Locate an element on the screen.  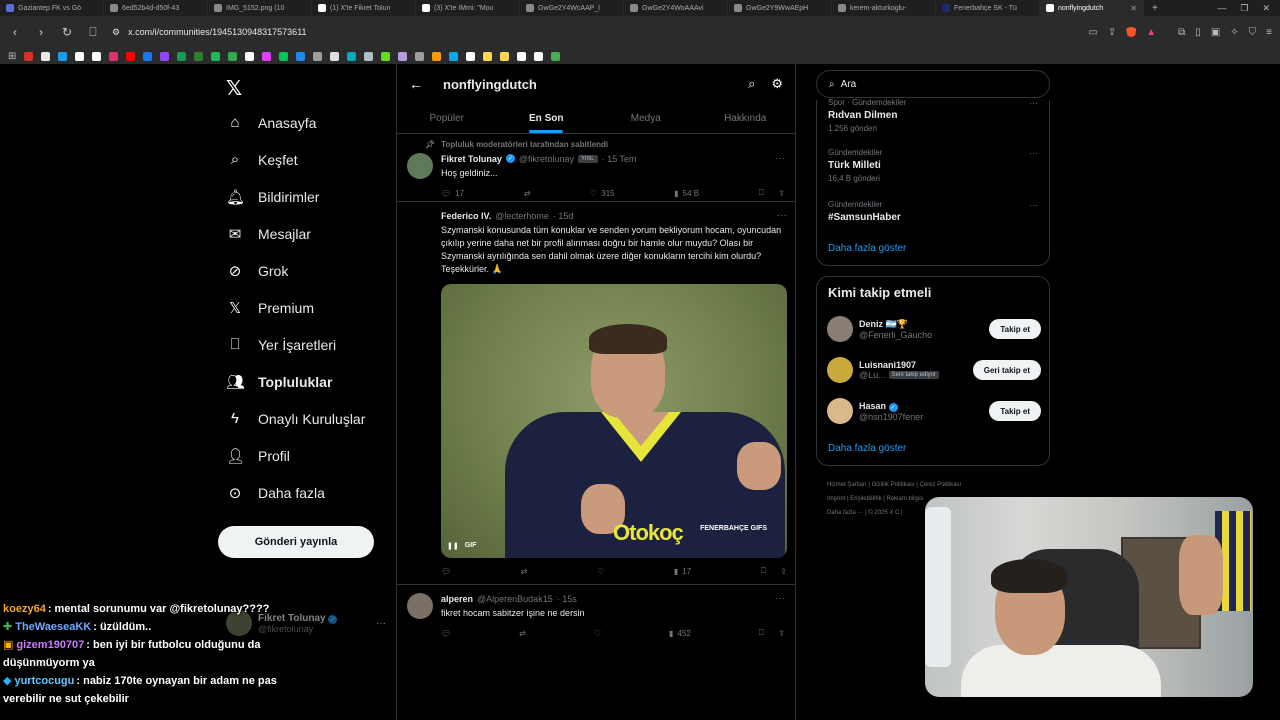
post-author-handle: @lecterhome is located at coordinates (522, 216).